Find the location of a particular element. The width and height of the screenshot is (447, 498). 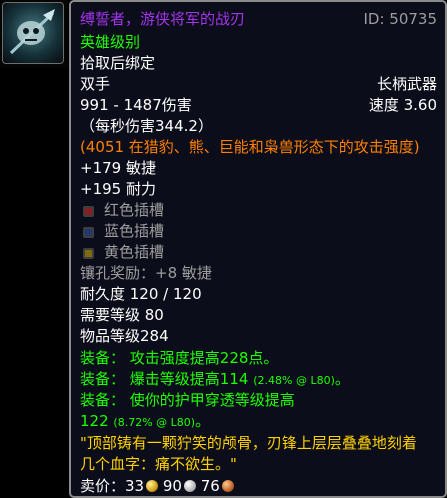

sell-silver: 90 is located at coordinates (172, 486).